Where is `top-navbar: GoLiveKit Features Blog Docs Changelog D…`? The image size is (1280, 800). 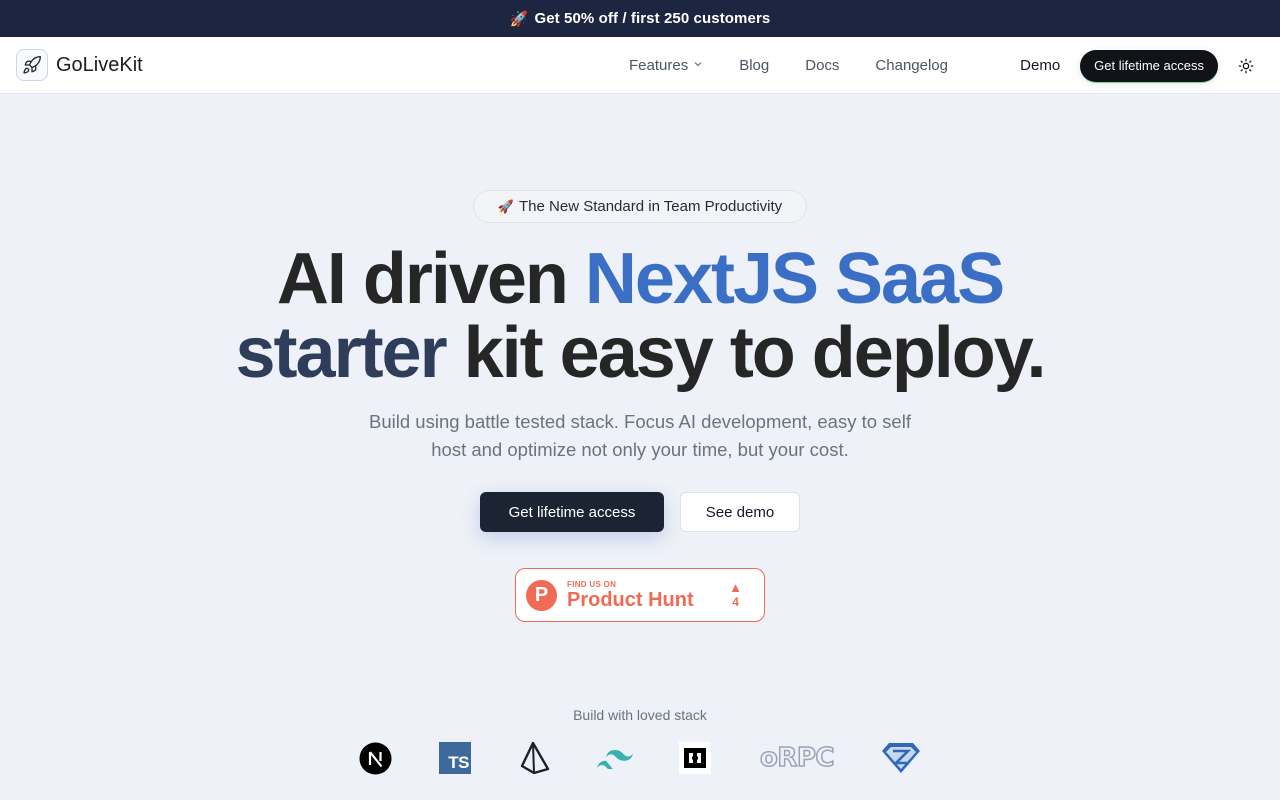 top-navbar: GoLiveKit Features Blog Docs Changelog D… is located at coordinates (640, 65).